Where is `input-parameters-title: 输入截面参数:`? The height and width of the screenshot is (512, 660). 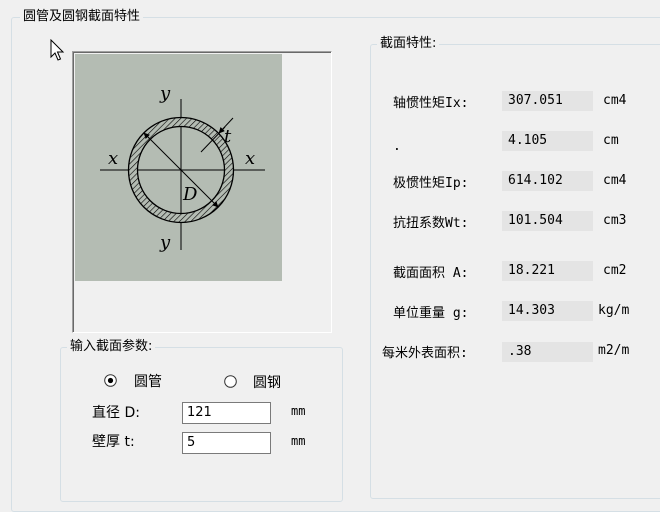 input-parameters-title: 输入截面参数: is located at coordinates (111, 347).